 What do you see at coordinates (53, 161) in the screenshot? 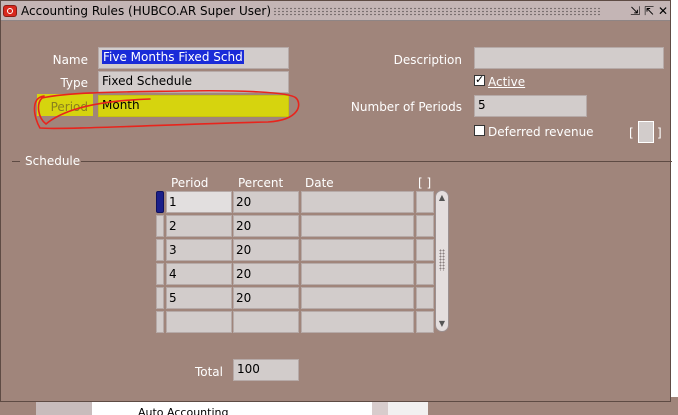
I see `schedule-section-title: Schedule` at bounding box center [53, 161].